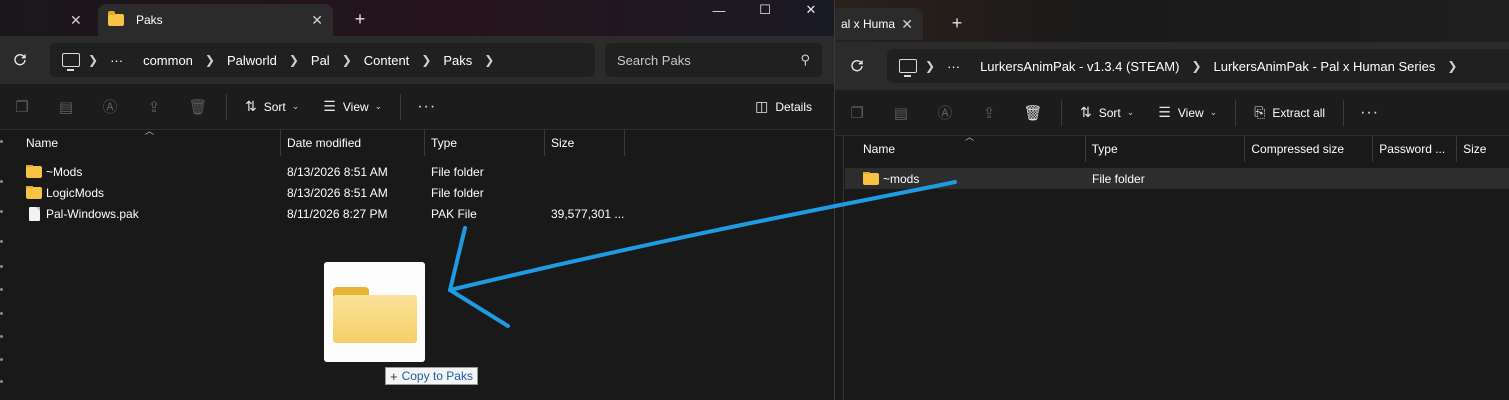 The height and width of the screenshot is (400, 1509). Describe the element at coordinates (168, 60) in the screenshot. I see `breadcrumb-common: common` at that location.